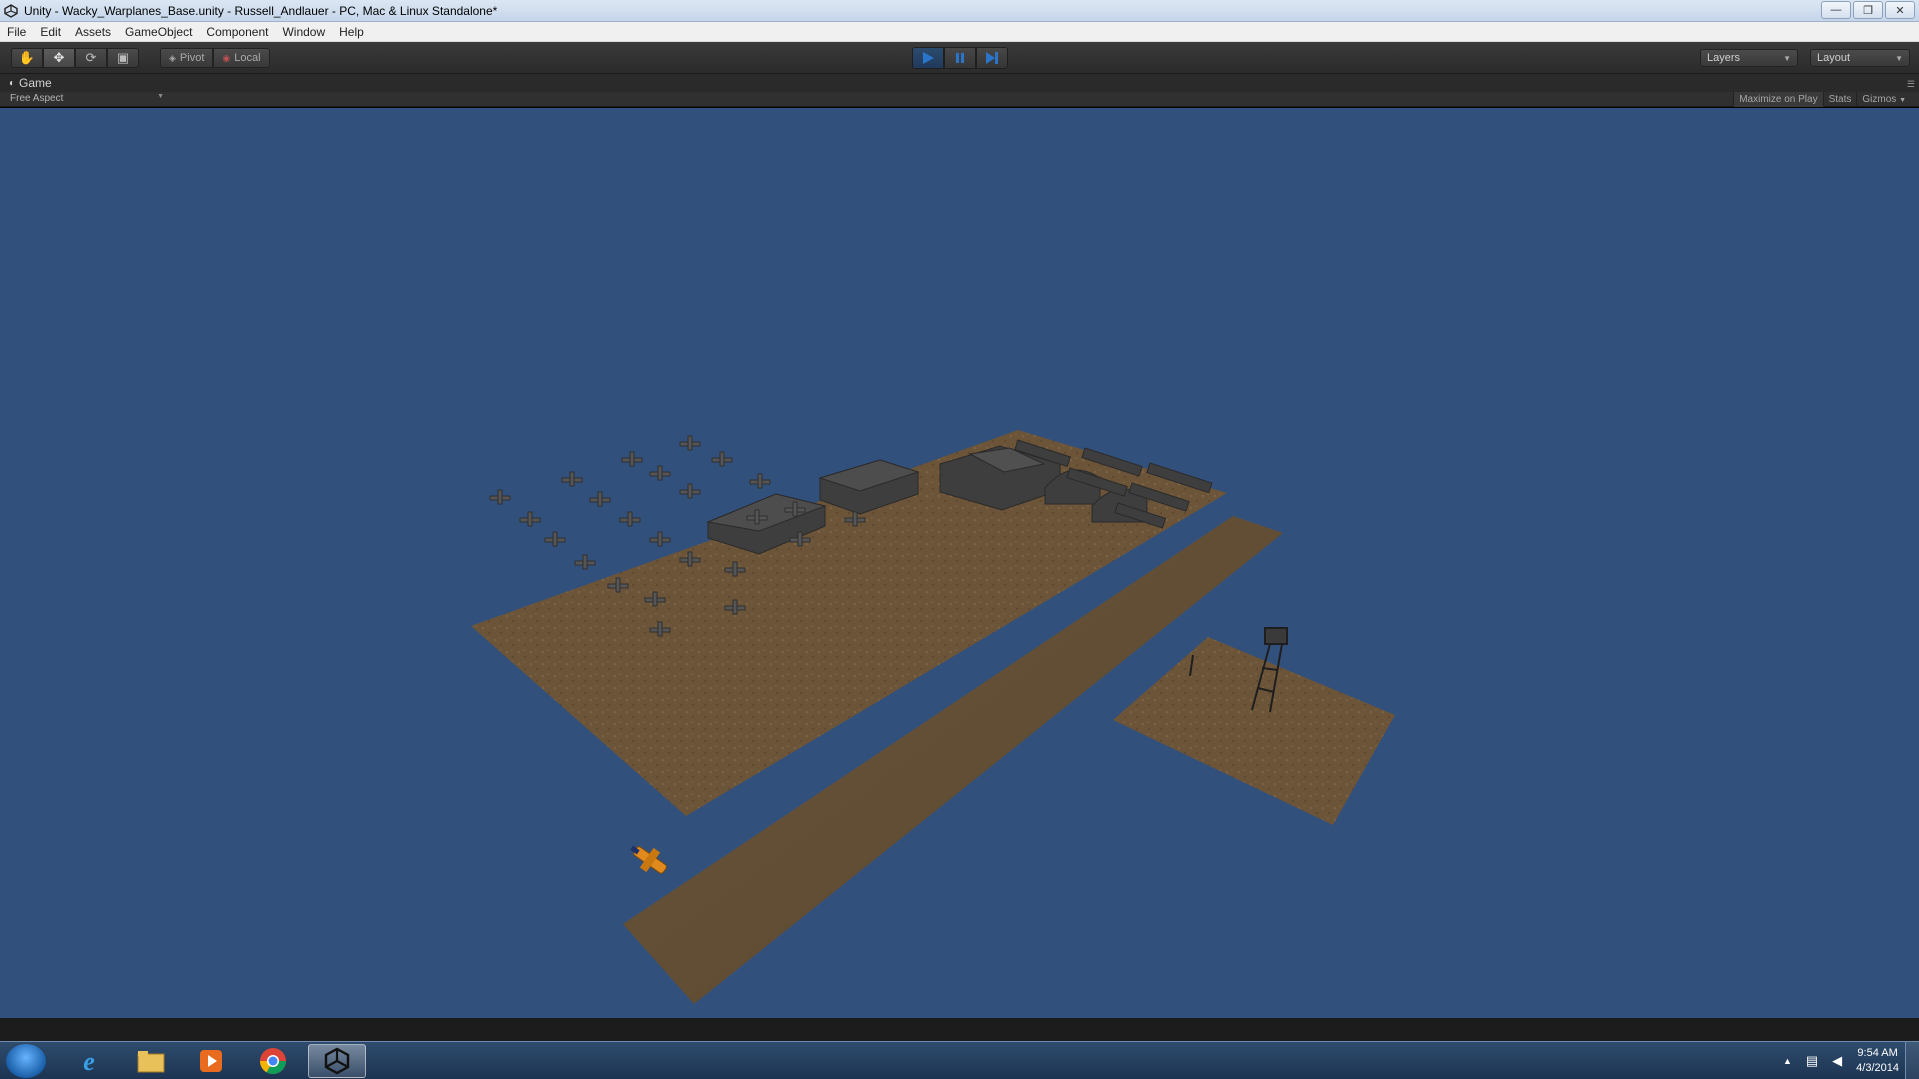  I want to click on rotate-icon: ⟳, so click(91, 58).